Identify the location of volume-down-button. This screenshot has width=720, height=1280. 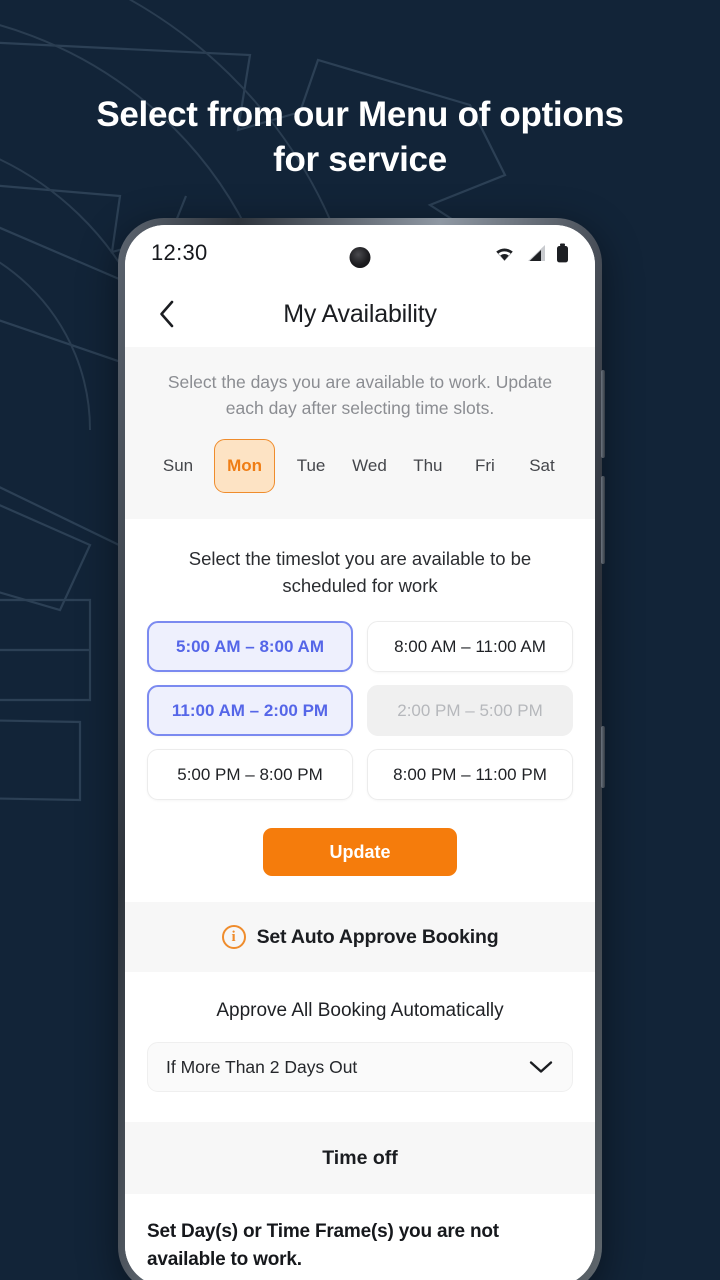
(603, 520).